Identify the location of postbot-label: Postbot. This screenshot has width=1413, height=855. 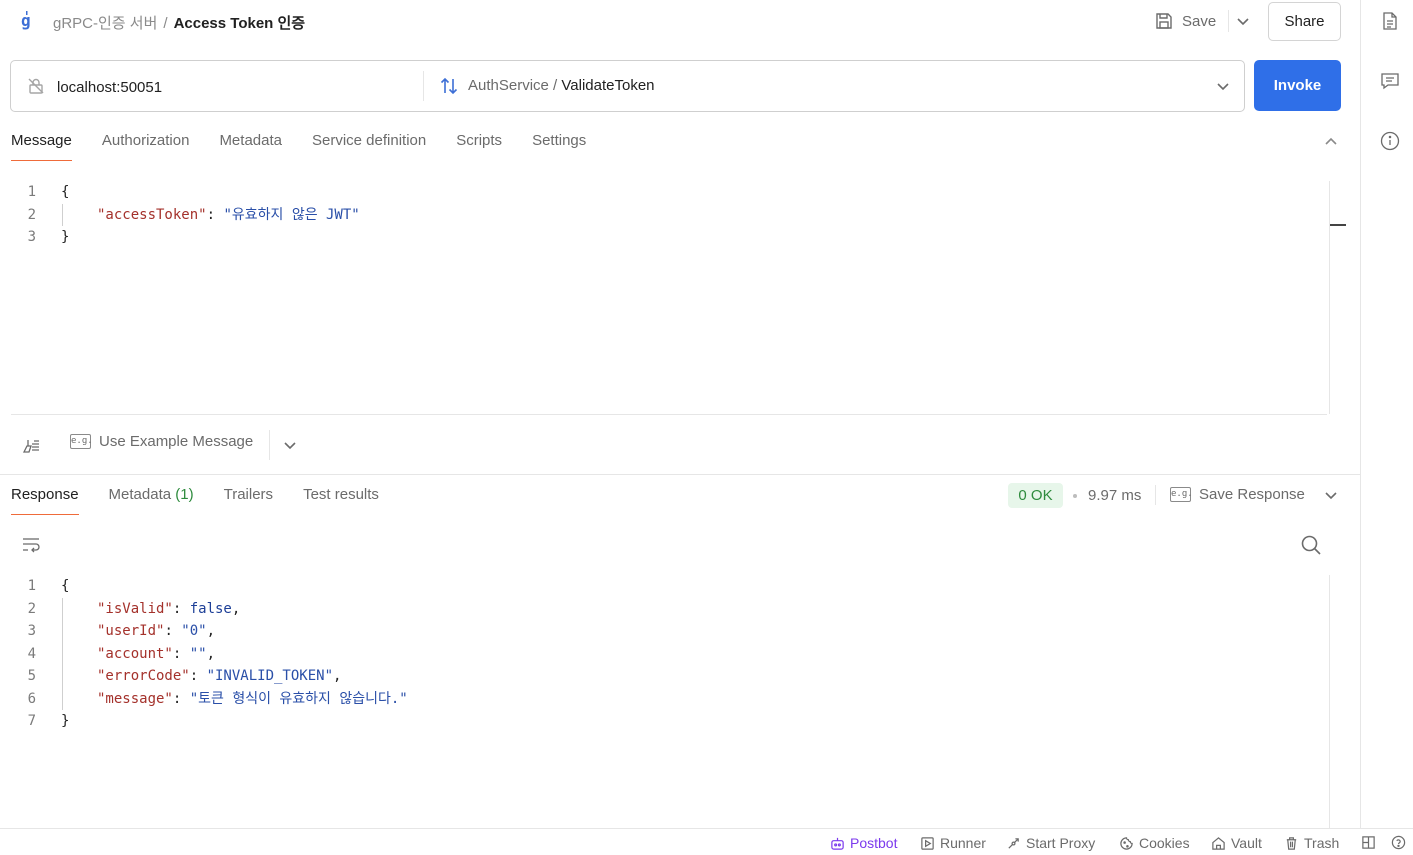
(874, 843).